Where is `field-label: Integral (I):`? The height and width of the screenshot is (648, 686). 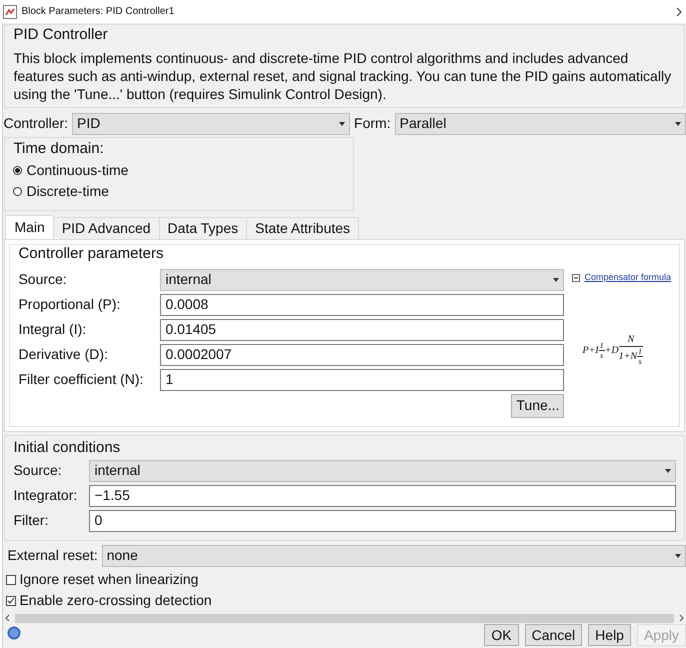 field-label: Integral (I): is located at coordinates (53, 330).